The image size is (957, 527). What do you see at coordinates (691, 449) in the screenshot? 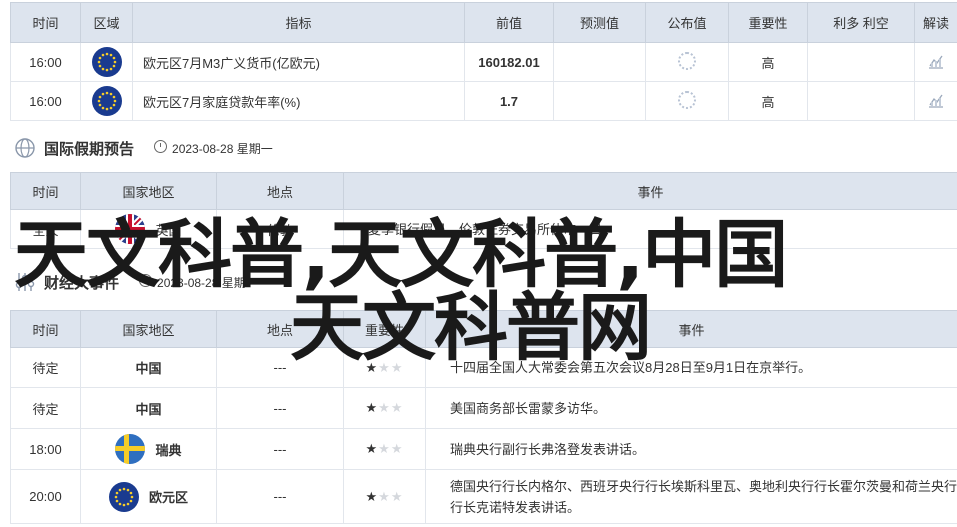
I see `event-text: 瑞典央行副行长弗洛登发表讲话。` at bounding box center [691, 449].